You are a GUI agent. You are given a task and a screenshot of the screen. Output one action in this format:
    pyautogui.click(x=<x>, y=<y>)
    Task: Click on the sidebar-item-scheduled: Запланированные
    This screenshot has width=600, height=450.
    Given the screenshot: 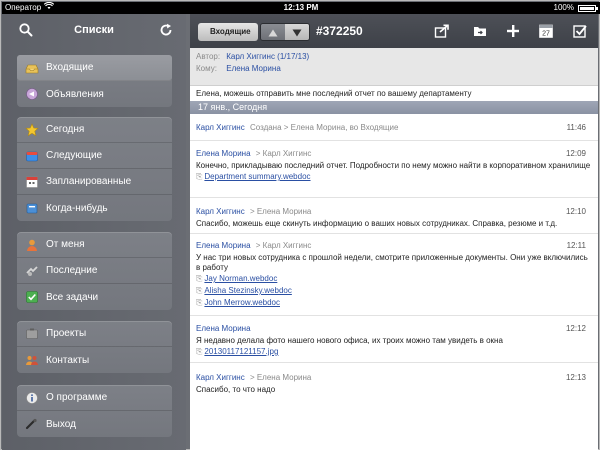 What is the action you would take?
    pyautogui.click(x=94, y=182)
    